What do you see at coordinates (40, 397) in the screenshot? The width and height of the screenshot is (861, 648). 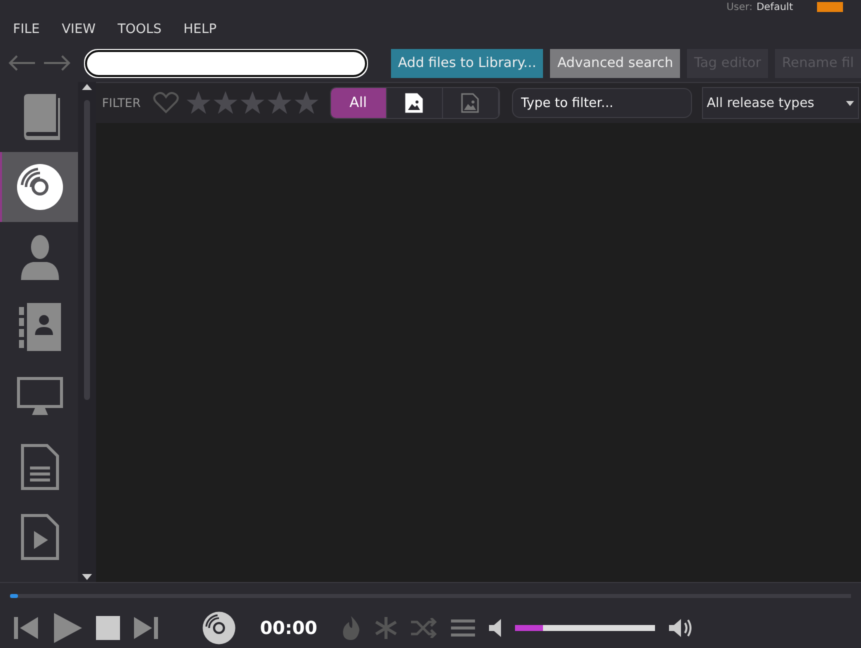 I see `monitor-icon` at bounding box center [40, 397].